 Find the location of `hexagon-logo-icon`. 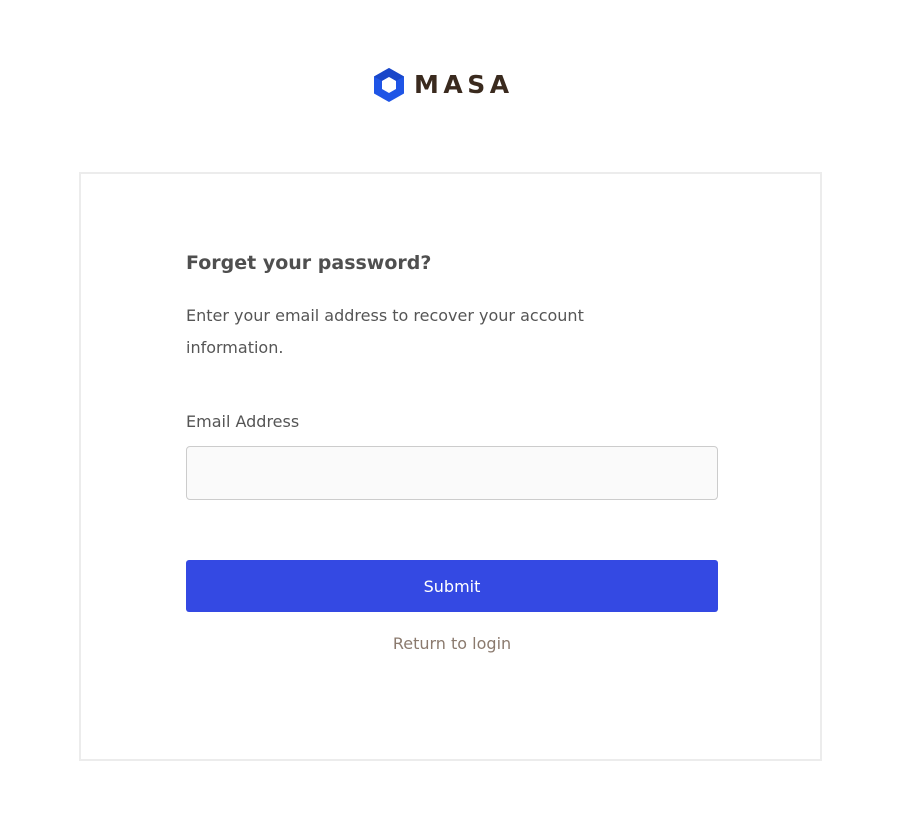

hexagon-logo-icon is located at coordinates (389, 85).